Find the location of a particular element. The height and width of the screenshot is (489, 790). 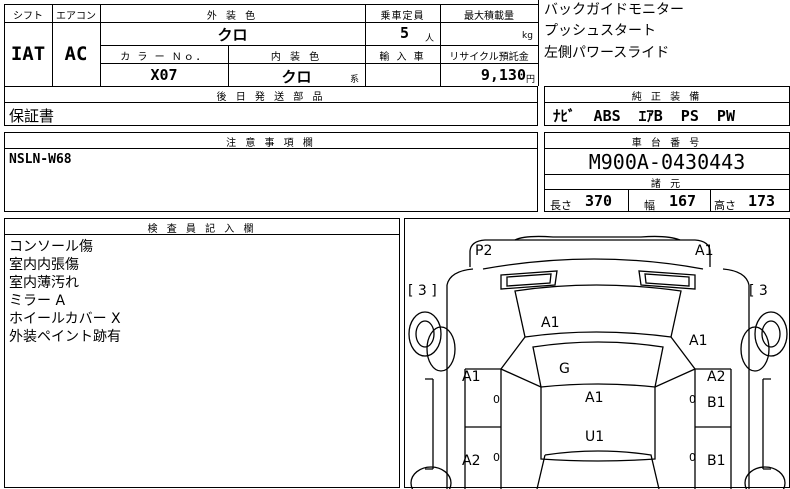

damage-mark-a2-right-door: A2 is located at coordinates (716, 377).